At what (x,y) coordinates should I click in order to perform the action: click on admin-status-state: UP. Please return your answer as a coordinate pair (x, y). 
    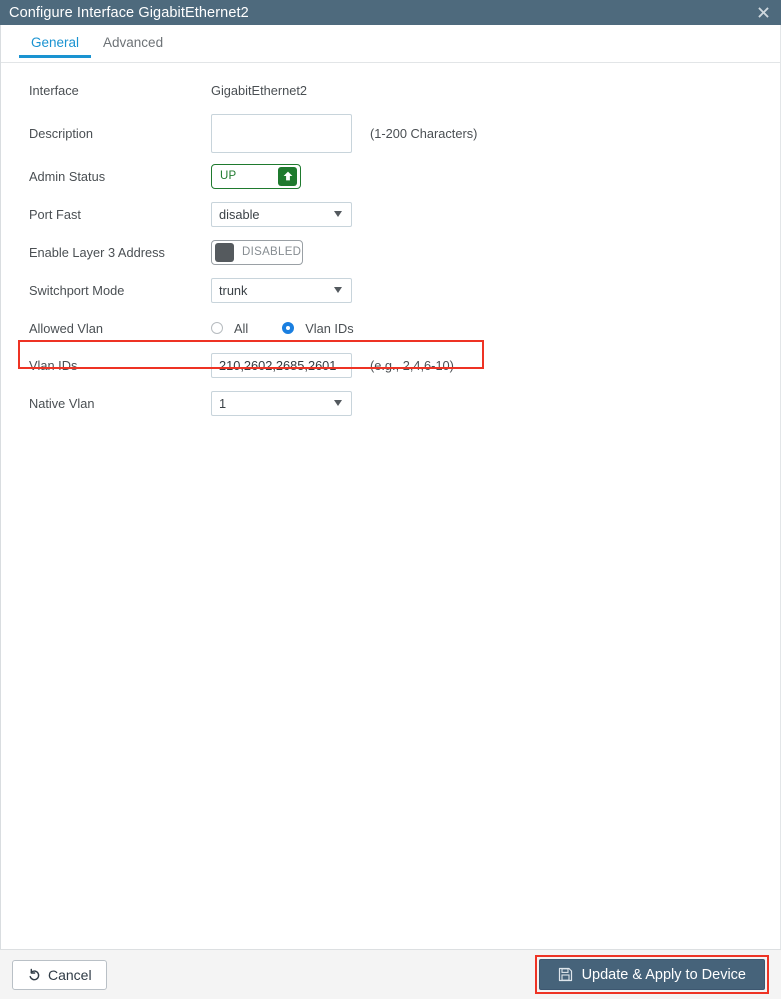
    Looking at the image, I should click on (228, 176).